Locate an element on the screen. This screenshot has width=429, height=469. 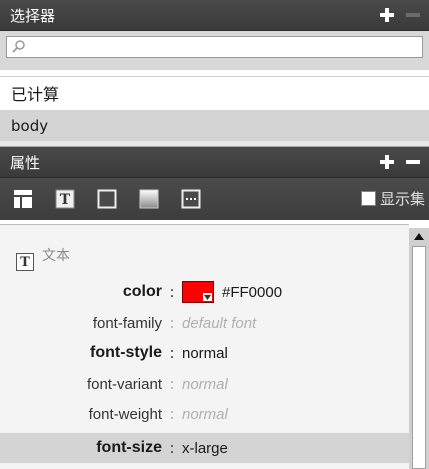
remove-property-button is located at coordinates (413, 162).